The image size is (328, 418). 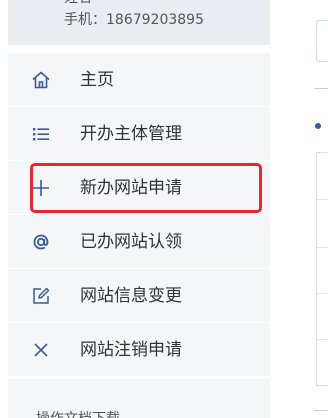 I want to click on top-input-box, so click(x=322, y=41).